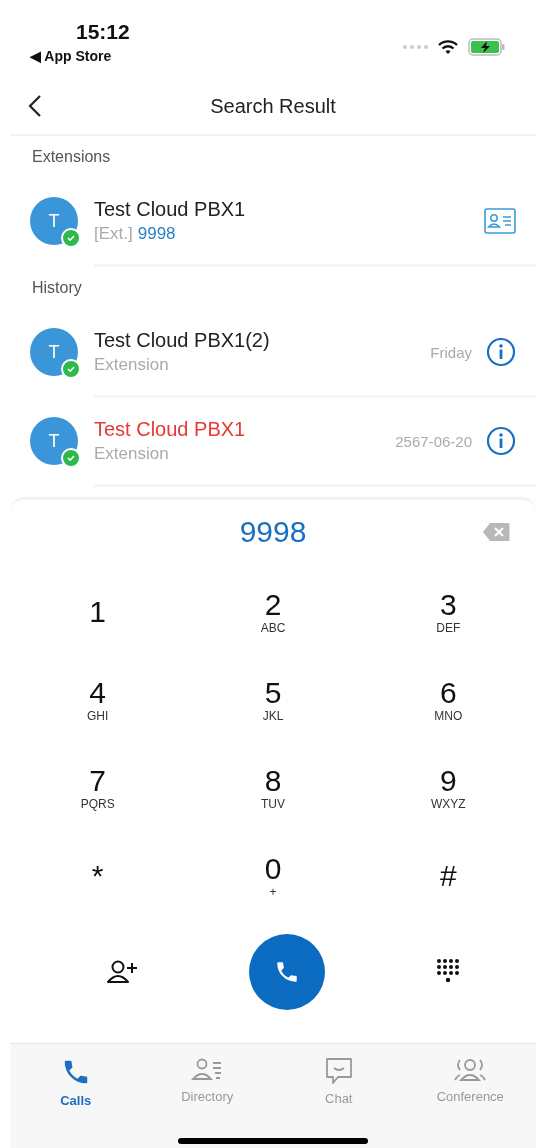 This screenshot has height=1148, width=536. What do you see at coordinates (448, 700) in the screenshot?
I see `dial-key: 6 MNO` at bounding box center [448, 700].